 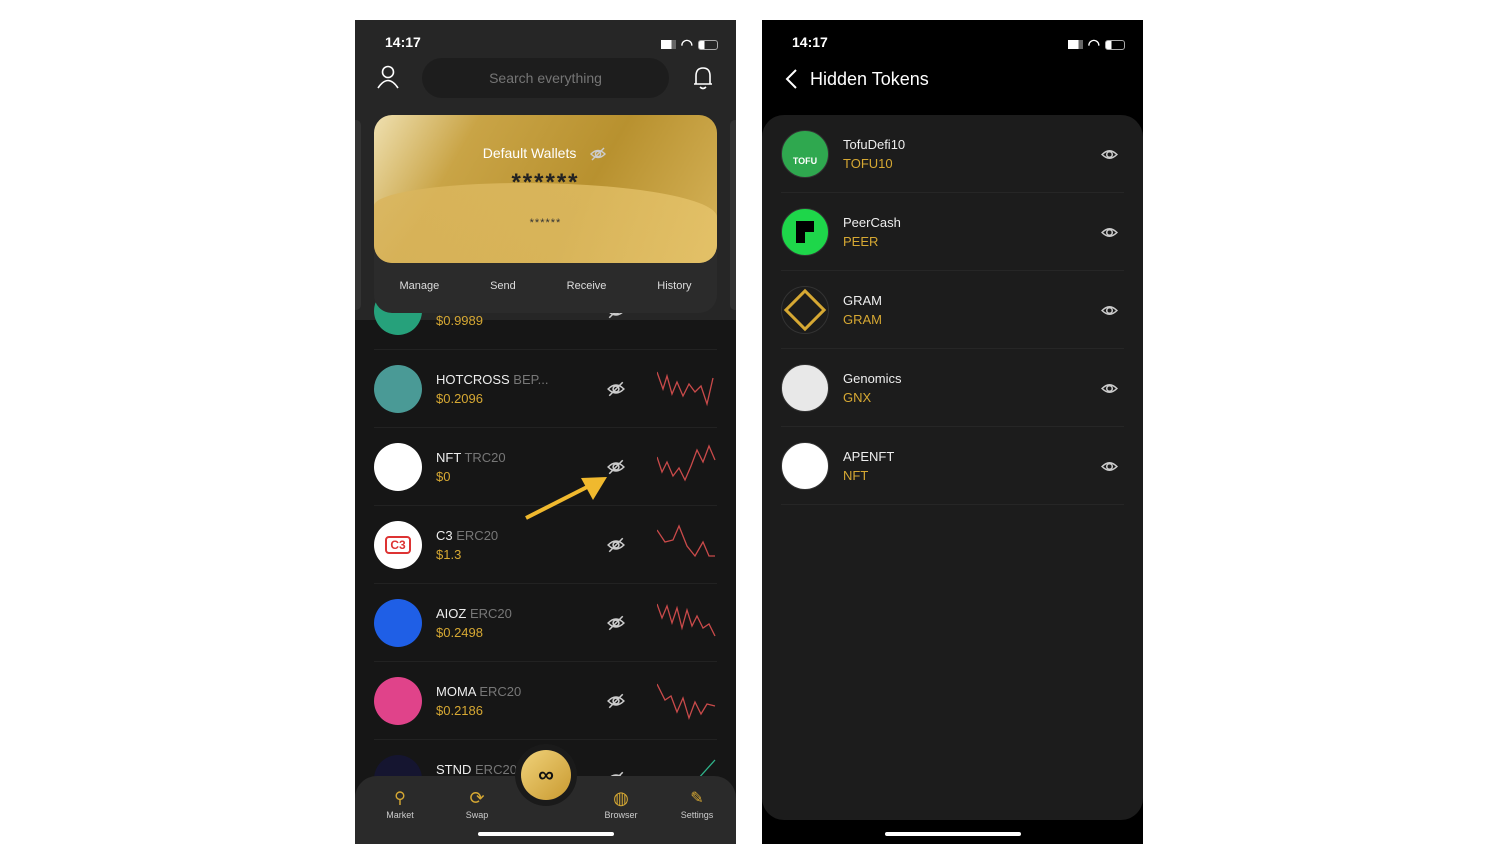 What do you see at coordinates (733, 215) in the screenshot?
I see `next-card-edge` at bounding box center [733, 215].